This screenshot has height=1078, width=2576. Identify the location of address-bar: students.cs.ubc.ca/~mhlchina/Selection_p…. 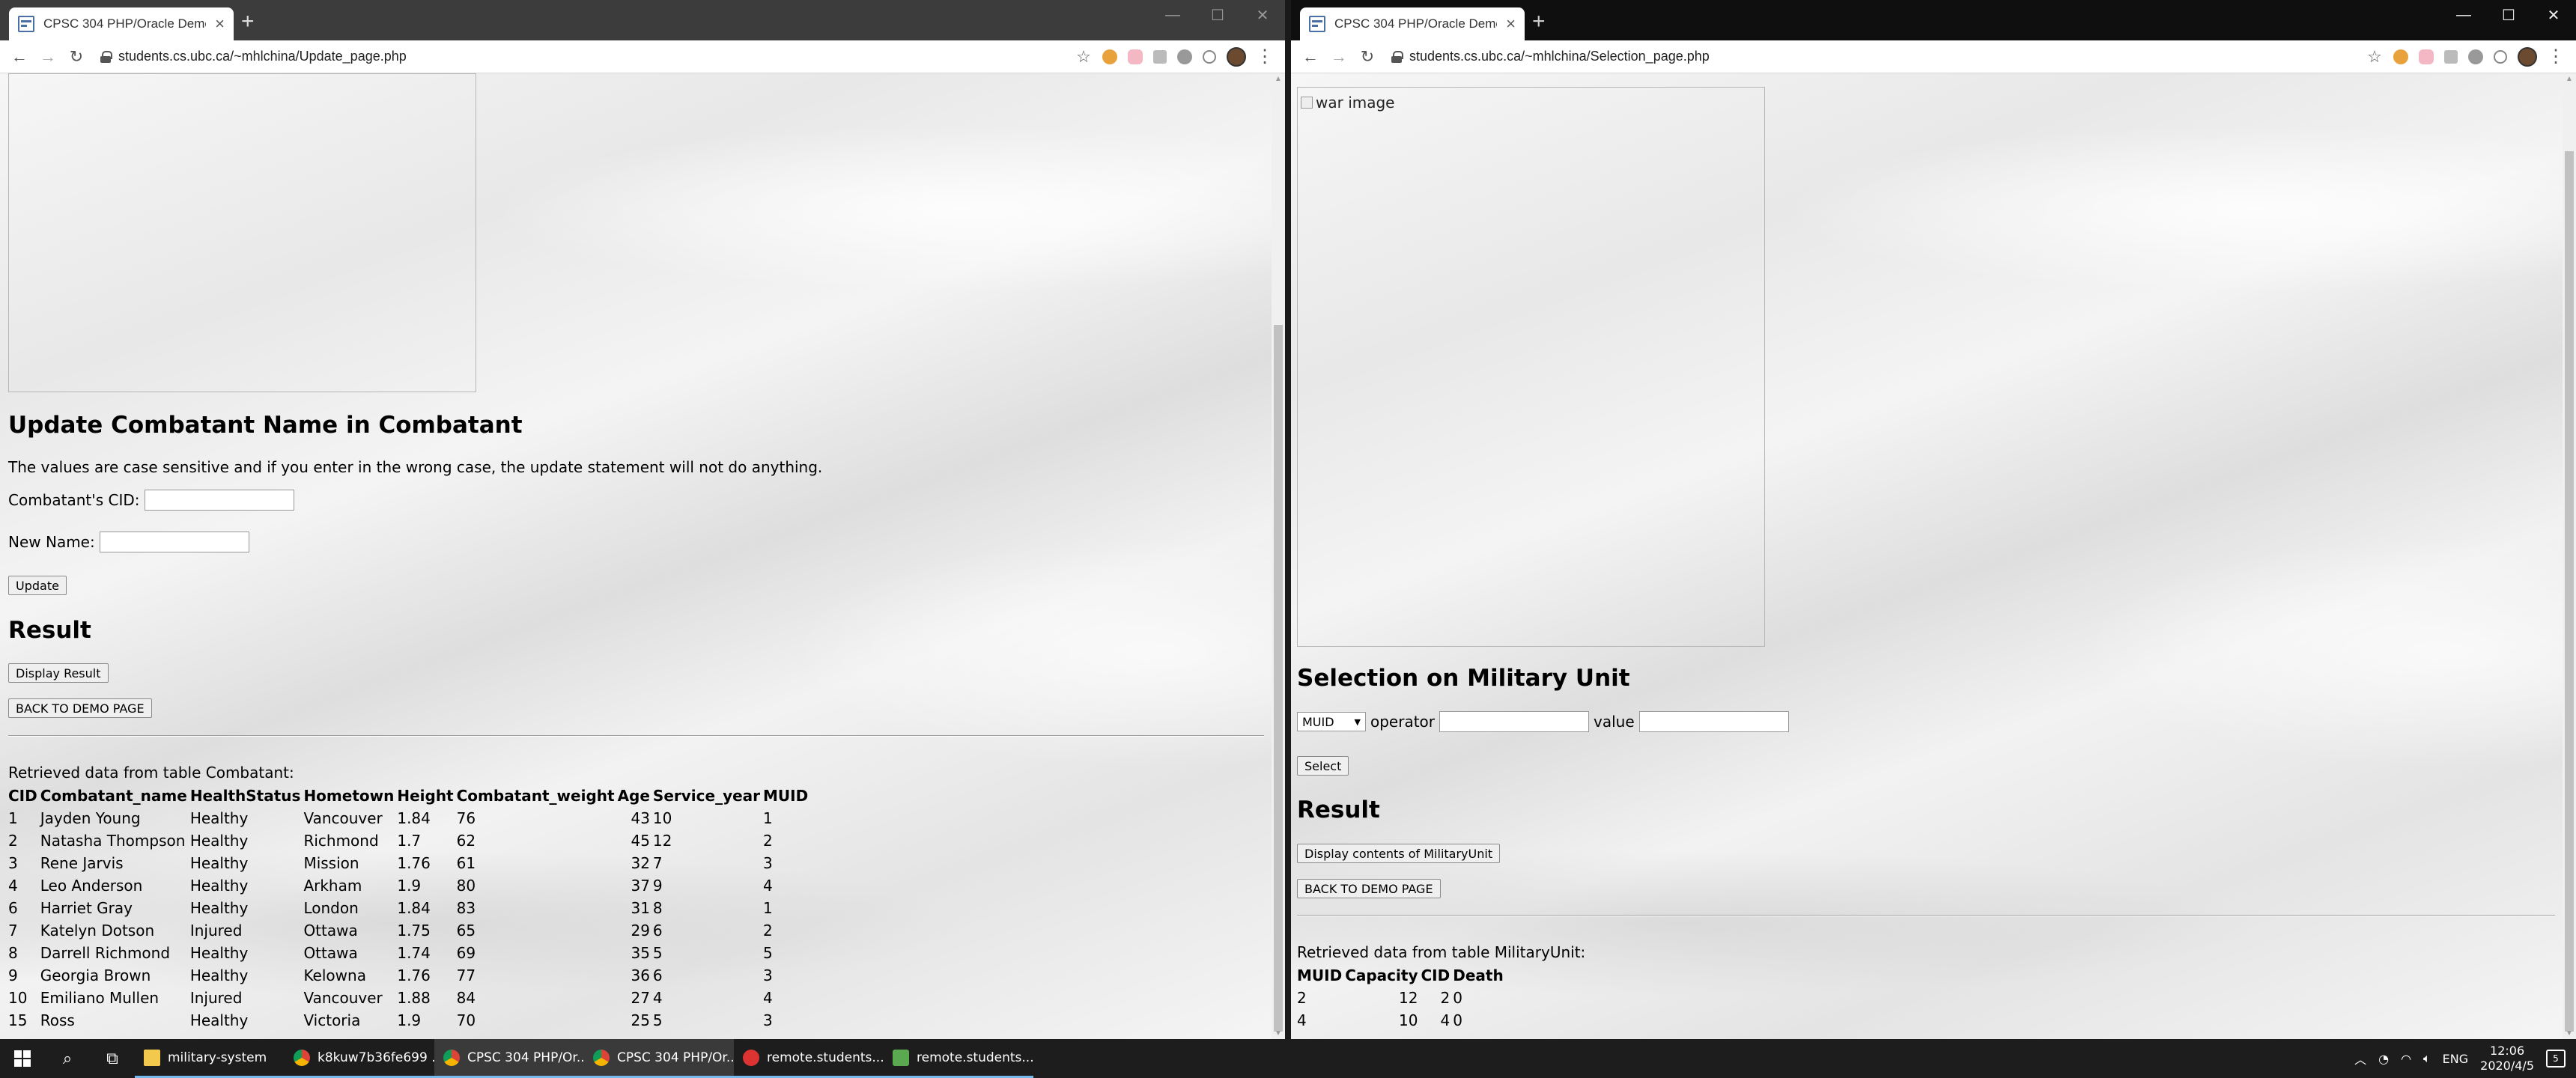
(1873, 57).